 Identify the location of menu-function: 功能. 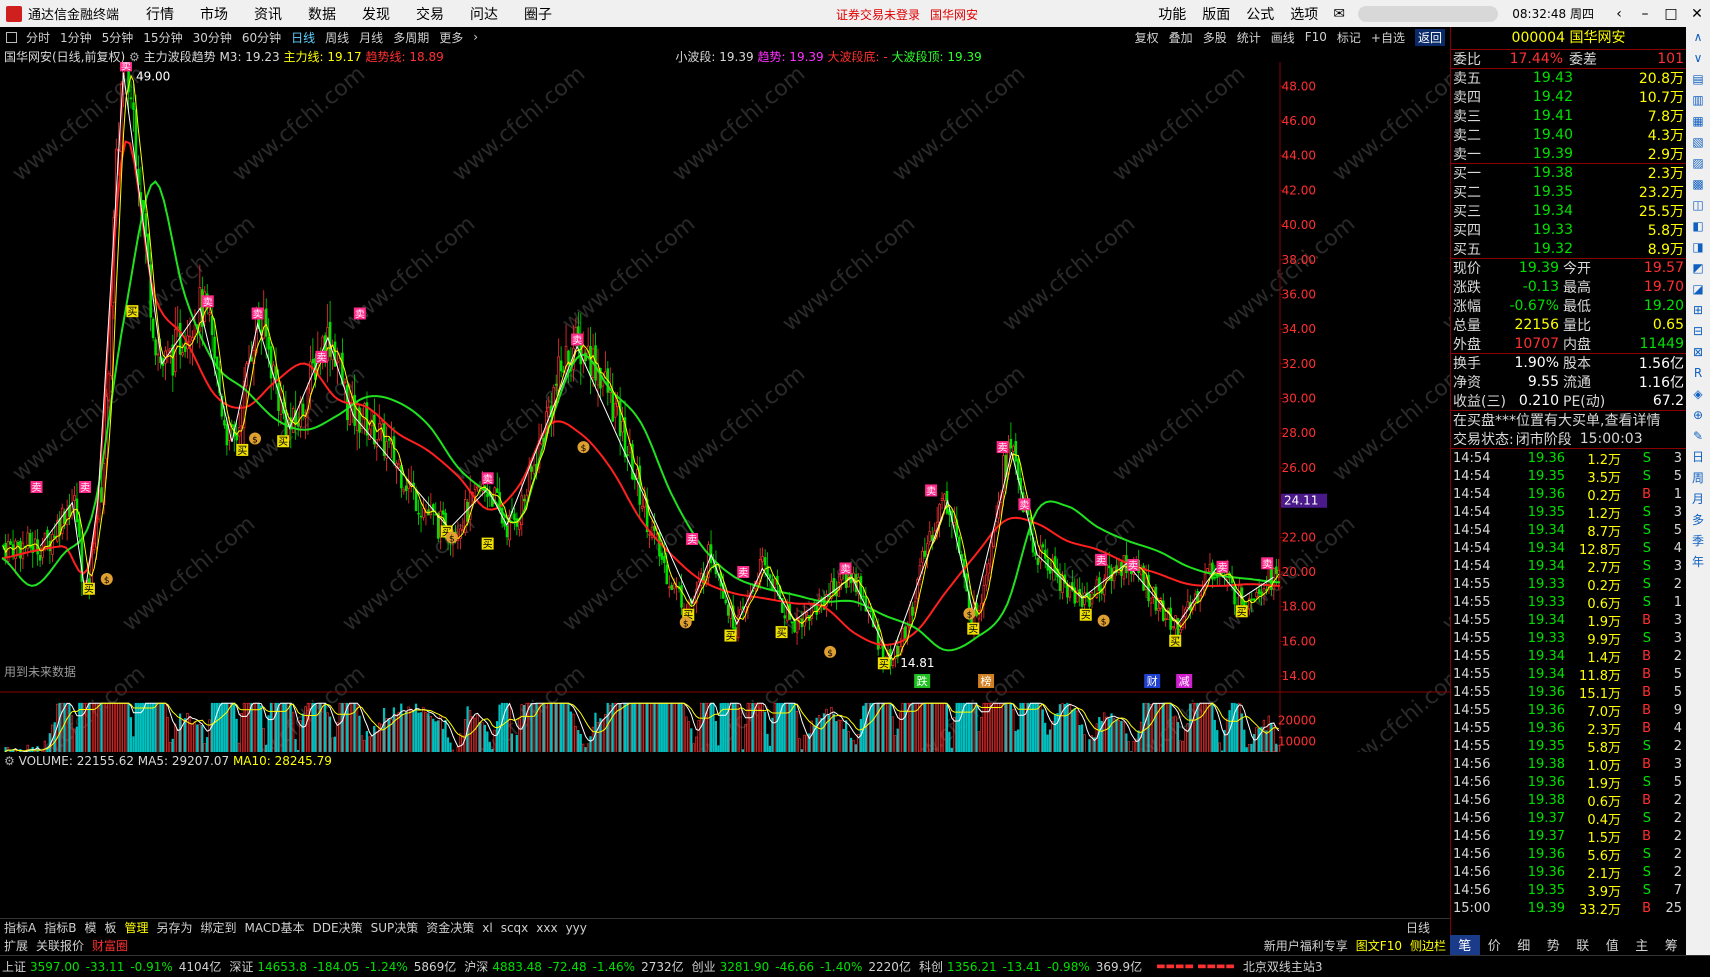
(1172, 14).